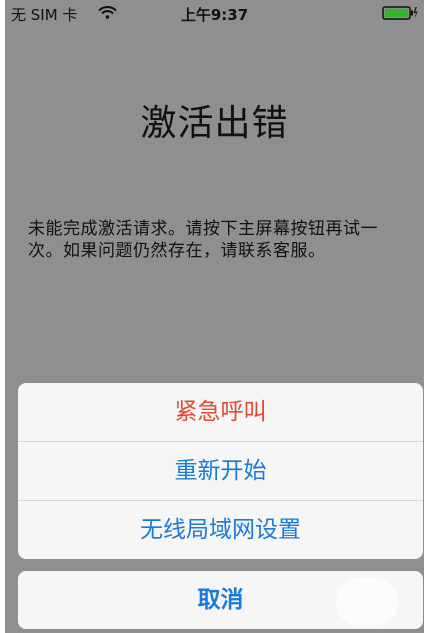 This screenshot has width=430, height=633. I want to click on battery-charging-icon, so click(400, 13).